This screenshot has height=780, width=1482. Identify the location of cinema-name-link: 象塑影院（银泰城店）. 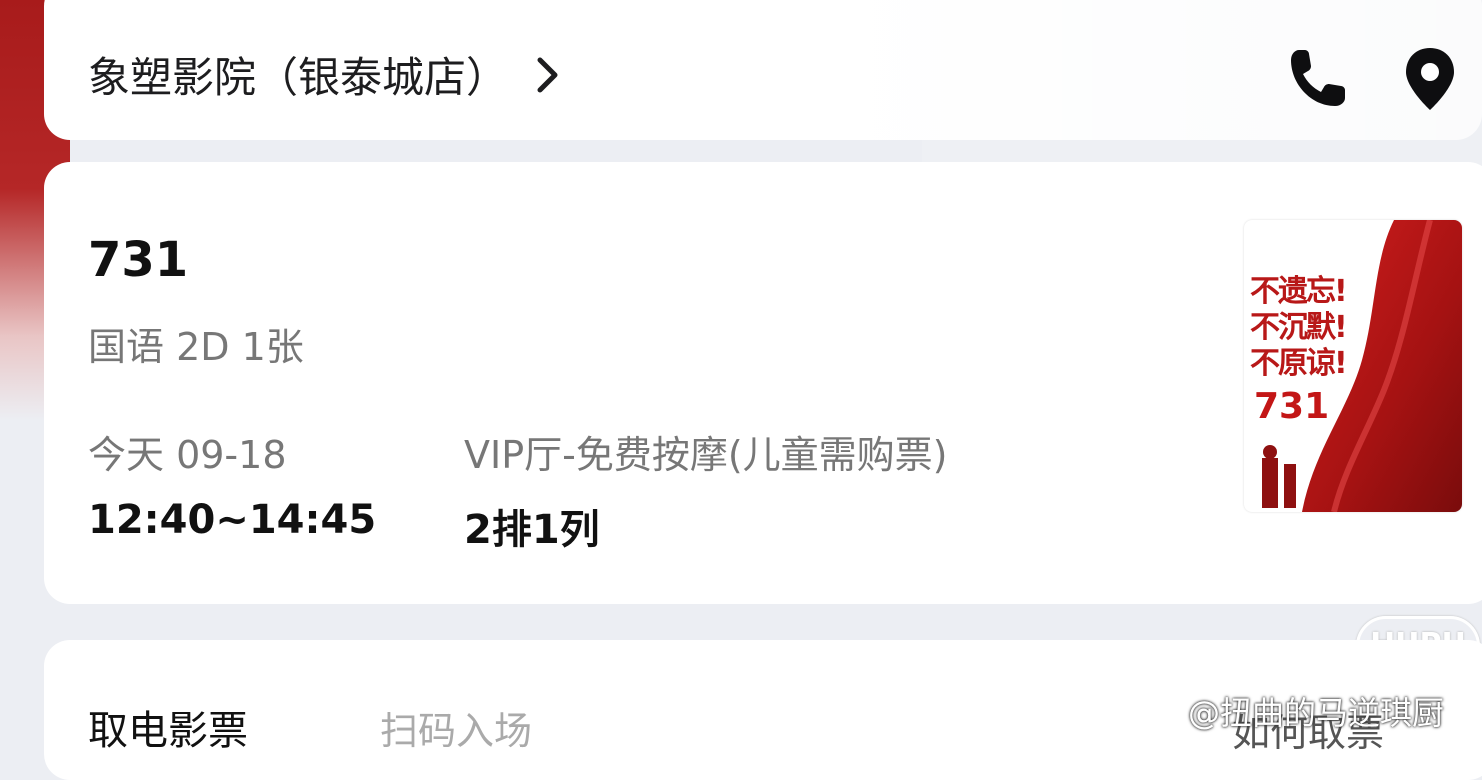
(324, 78).